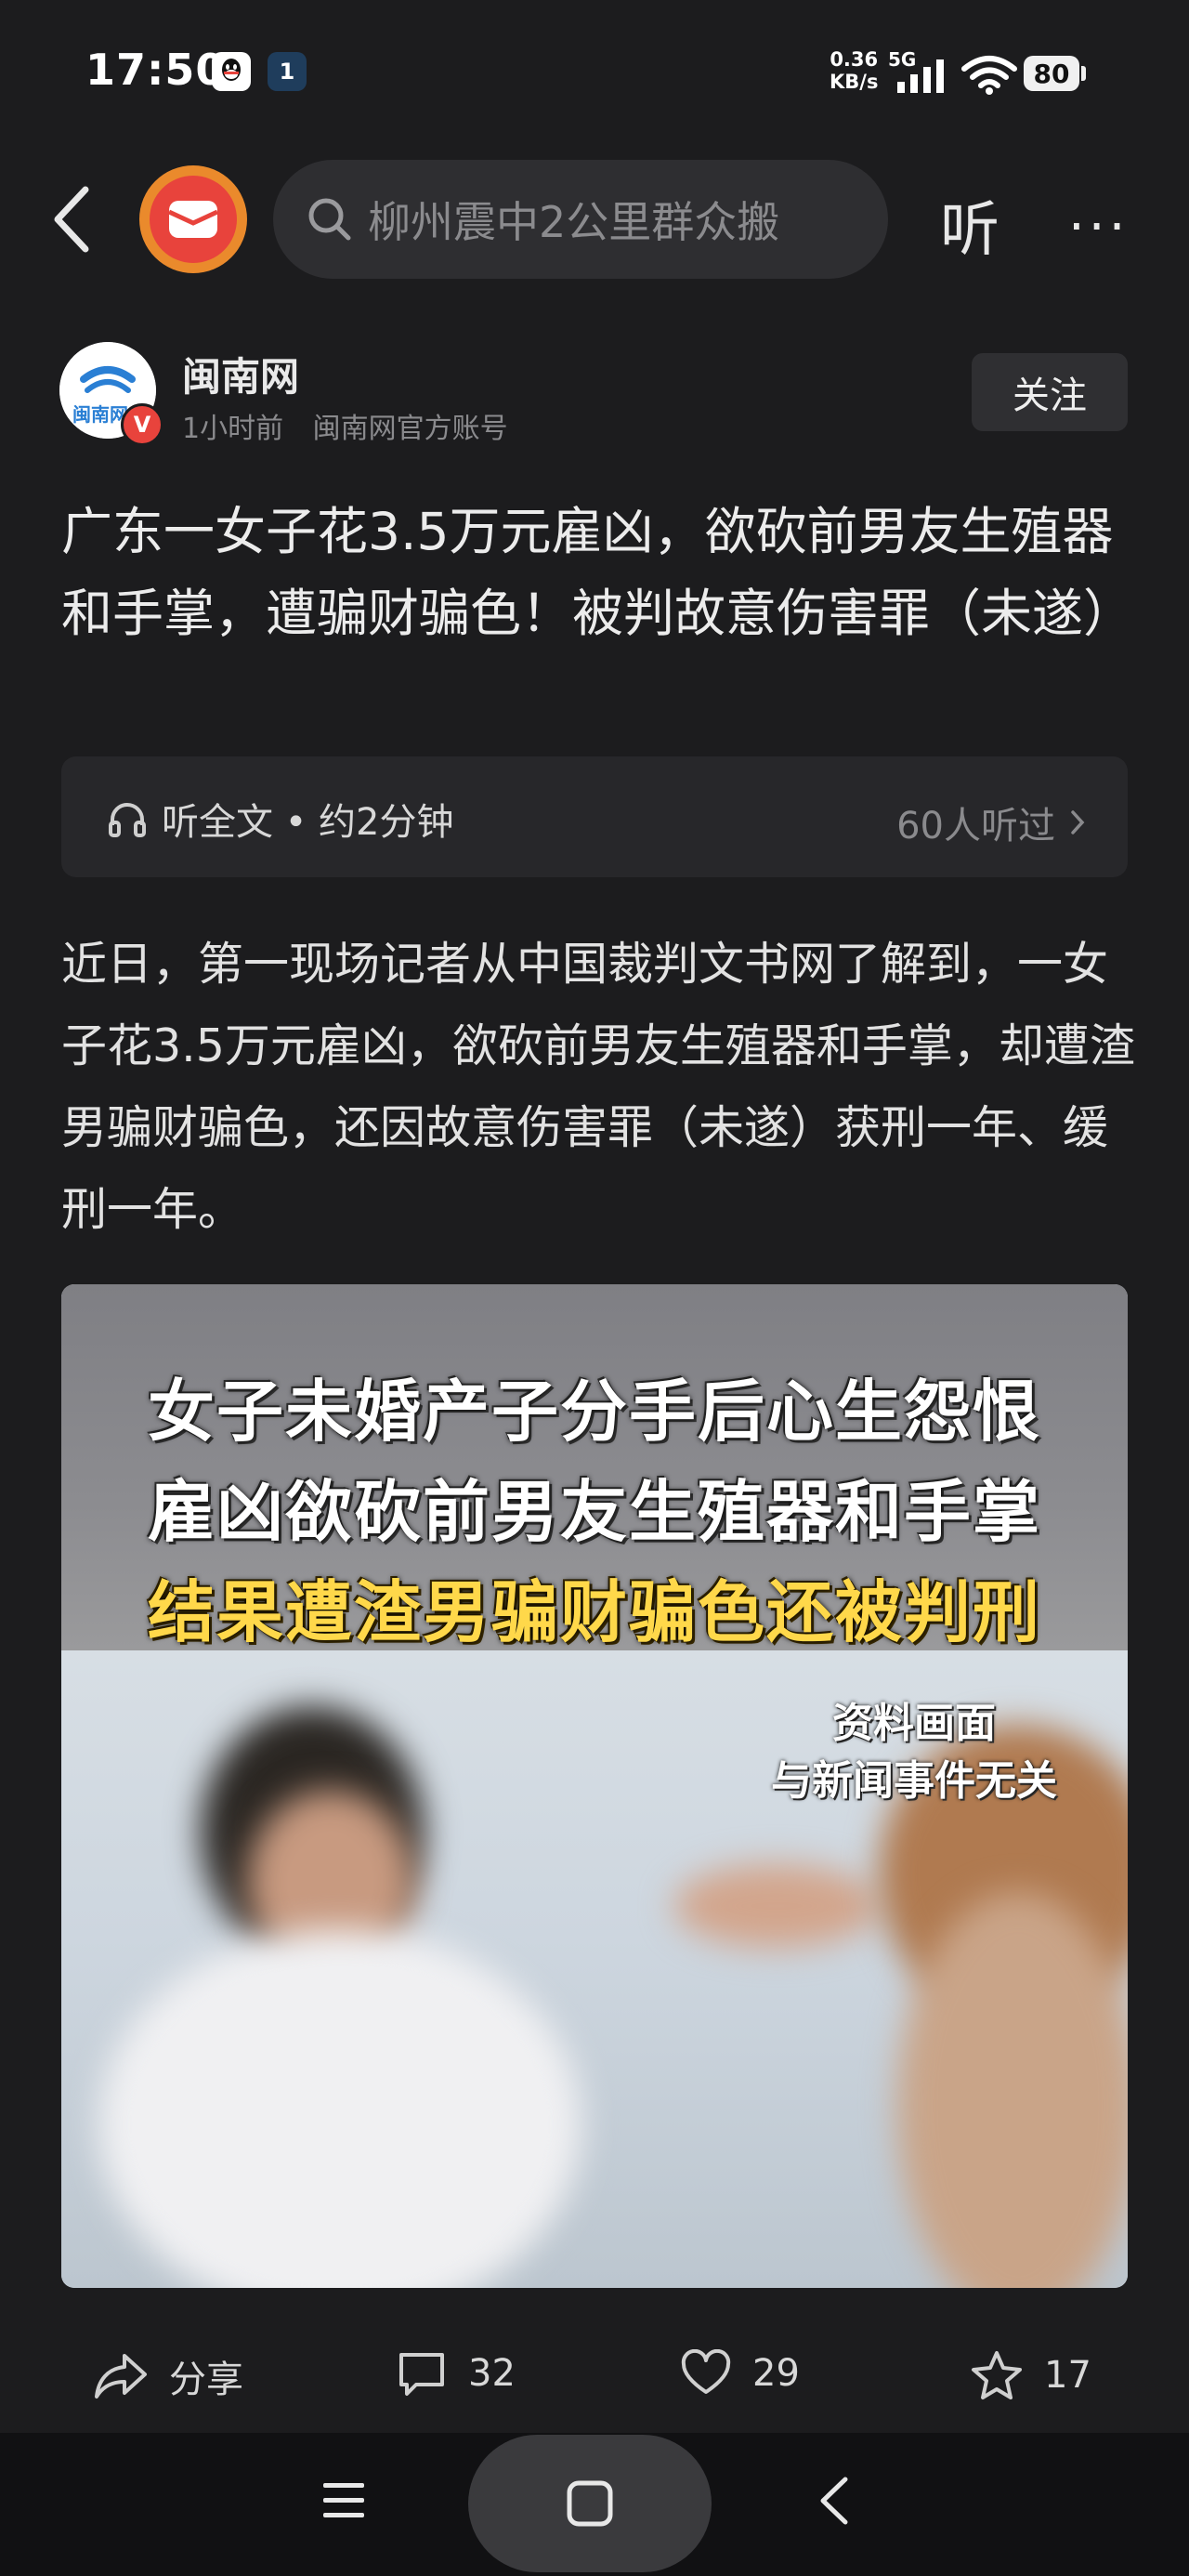  What do you see at coordinates (706, 2371) in the screenshot?
I see `heart-icon` at bounding box center [706, 2371].